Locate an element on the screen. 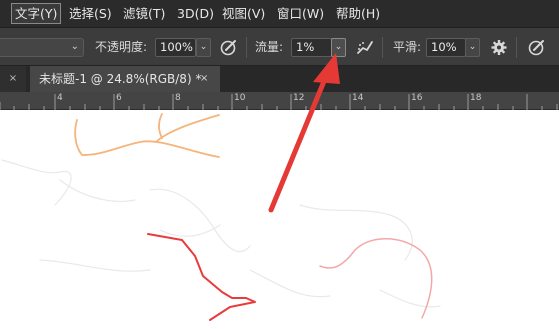  airbrush-icon is located at coordinates (365, 47).